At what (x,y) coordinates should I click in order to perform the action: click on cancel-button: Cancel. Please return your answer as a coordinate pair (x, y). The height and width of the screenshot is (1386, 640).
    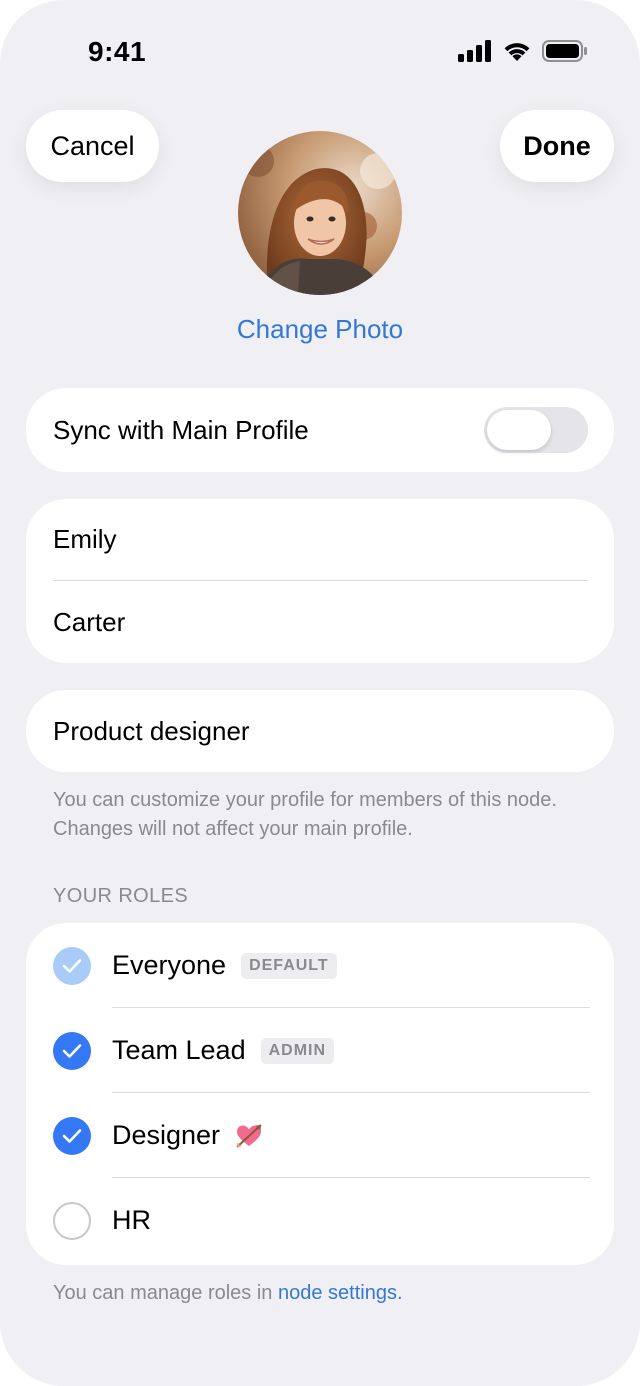
    Looking at the image, I should click on (92, 146).